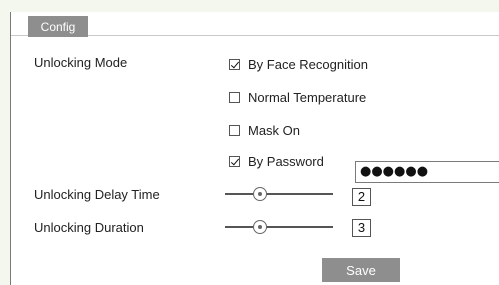  What do you see at coordinates (308, 64) in the screenshot?
I see `face-recognition-label: By Face Recognition` at bounding box center [308, 64].